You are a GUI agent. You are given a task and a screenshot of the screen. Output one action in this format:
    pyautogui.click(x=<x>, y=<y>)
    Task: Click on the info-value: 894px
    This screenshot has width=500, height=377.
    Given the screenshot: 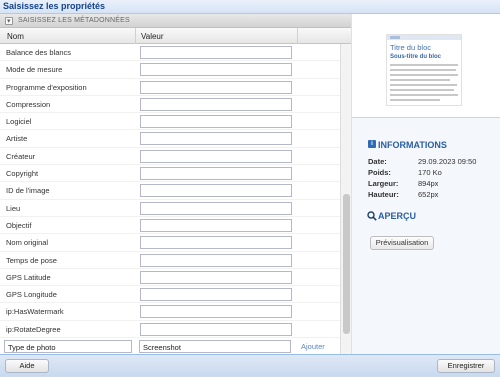 What is the action you would take?
    pyautogui.click(x=428, y=183)
    